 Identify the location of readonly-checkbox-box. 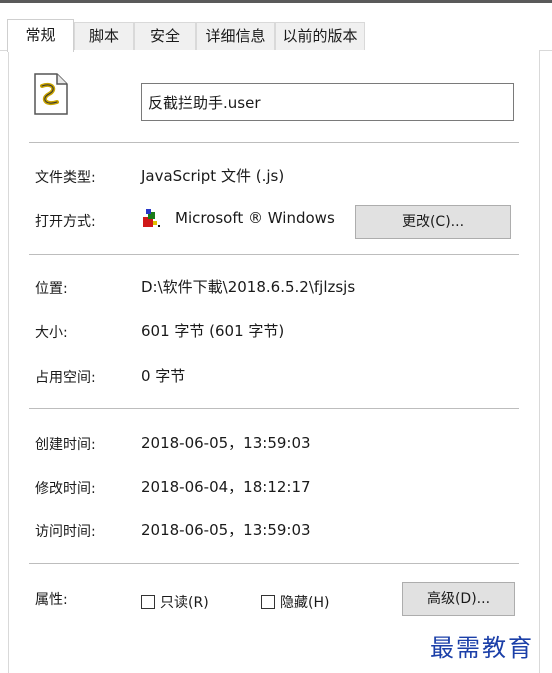
(148, 602).